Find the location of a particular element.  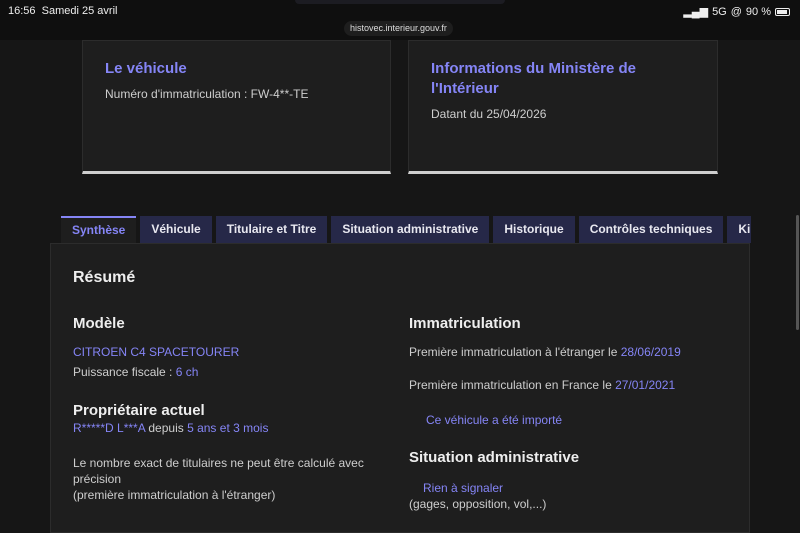

power-value: 6 ch is located at coordinates (187, 372).